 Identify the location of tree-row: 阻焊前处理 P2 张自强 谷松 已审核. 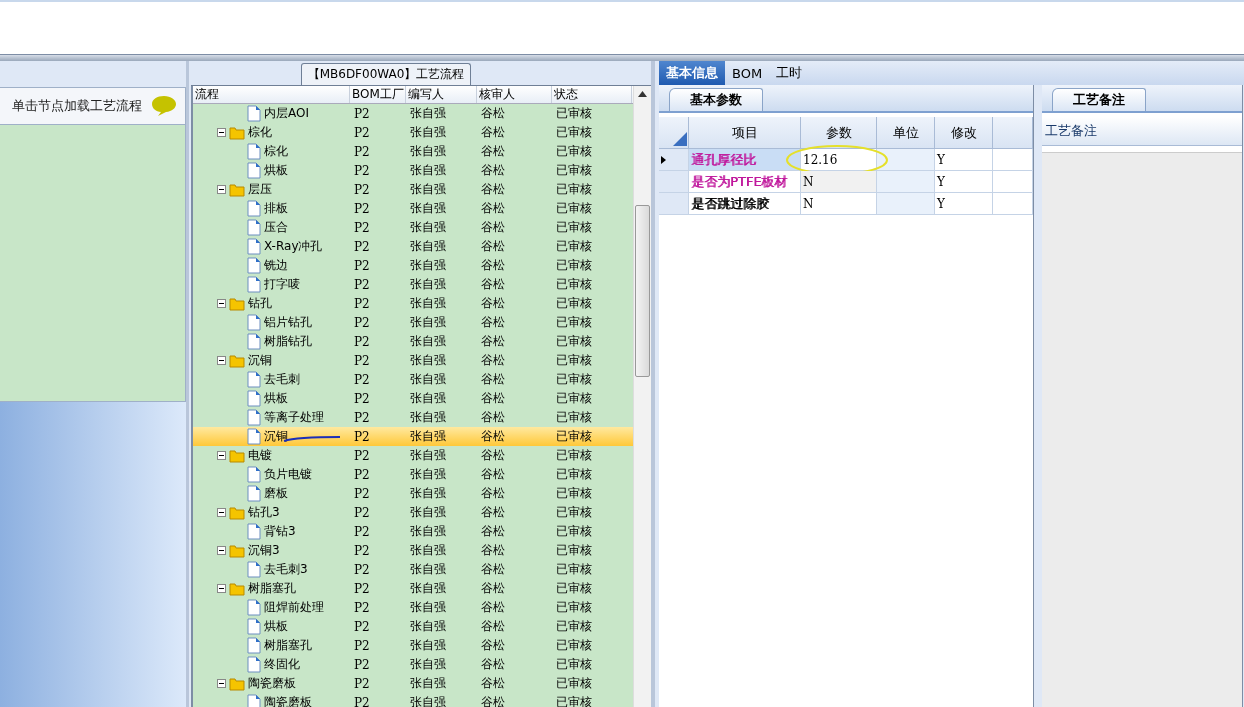
(413, 607).